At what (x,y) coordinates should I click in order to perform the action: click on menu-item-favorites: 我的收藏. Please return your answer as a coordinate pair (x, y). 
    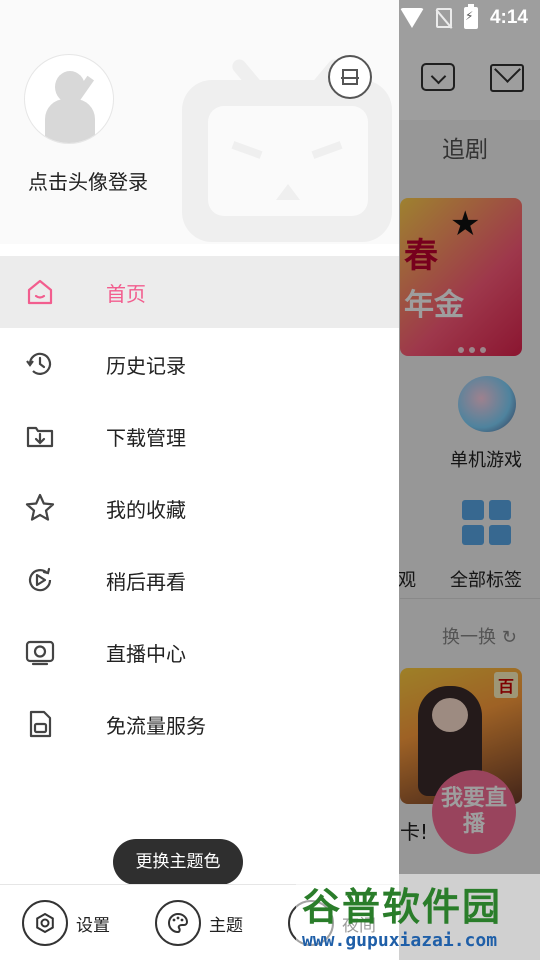
    Looking at the image, I should click on (199, 508).